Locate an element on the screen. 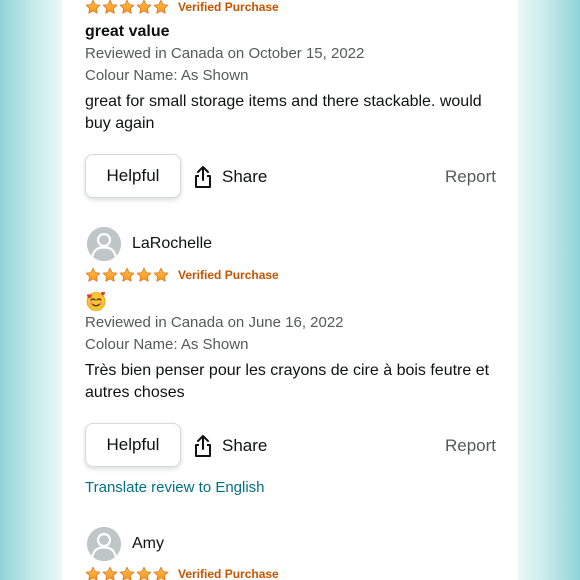  review-date: Reviewed in Canada on June 16, 2022 is located at coordinates (214, 322).